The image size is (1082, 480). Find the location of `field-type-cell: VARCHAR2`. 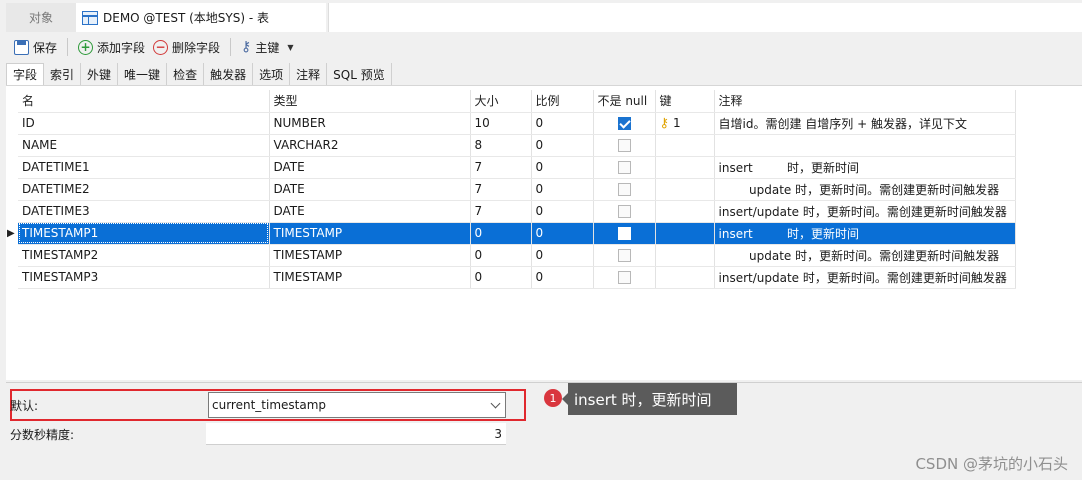

field-type-cell: VARCHAR2 is located at coordinates (370, 145).